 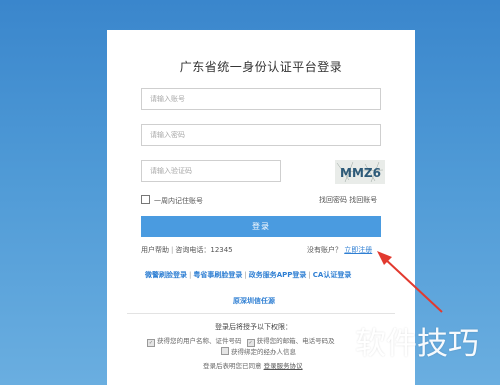 What do you see at coordinates (417, 344) in the screenshot?
I see `watermark-text: 软件技巧` at bounding box center [417, 344].